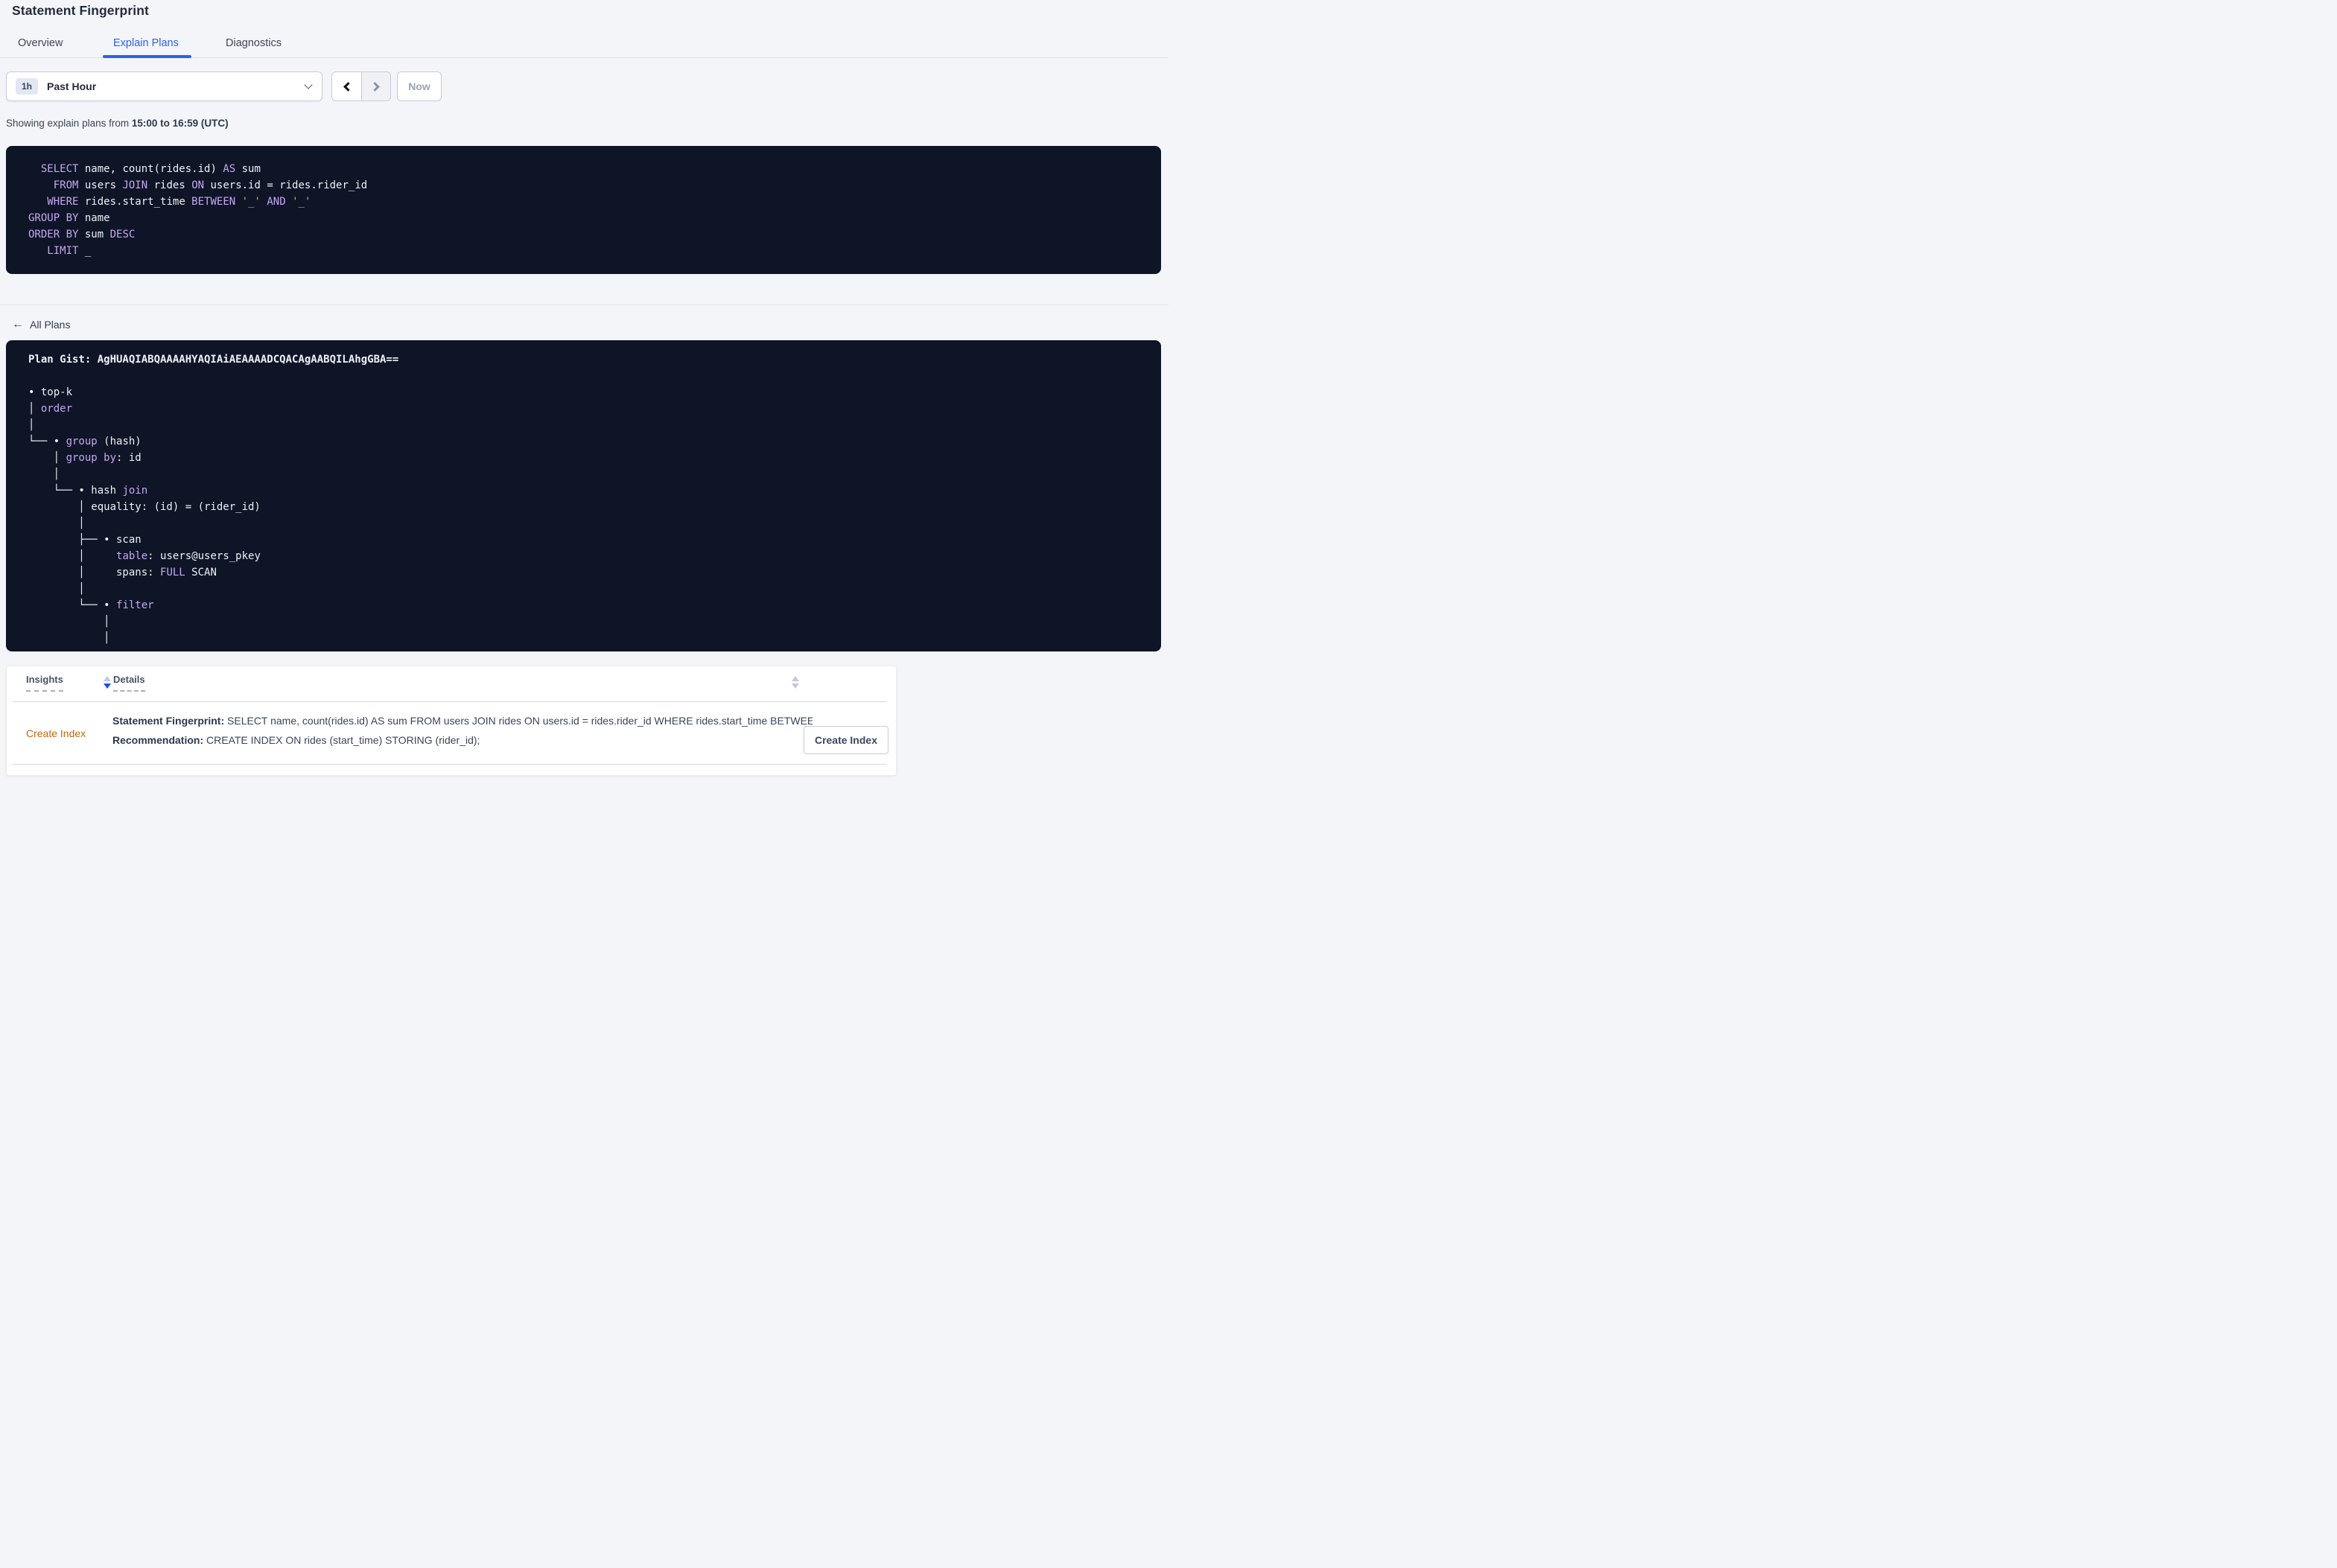  I want to click on plan-tree-line: └── • group (hash), so click(85, 441).